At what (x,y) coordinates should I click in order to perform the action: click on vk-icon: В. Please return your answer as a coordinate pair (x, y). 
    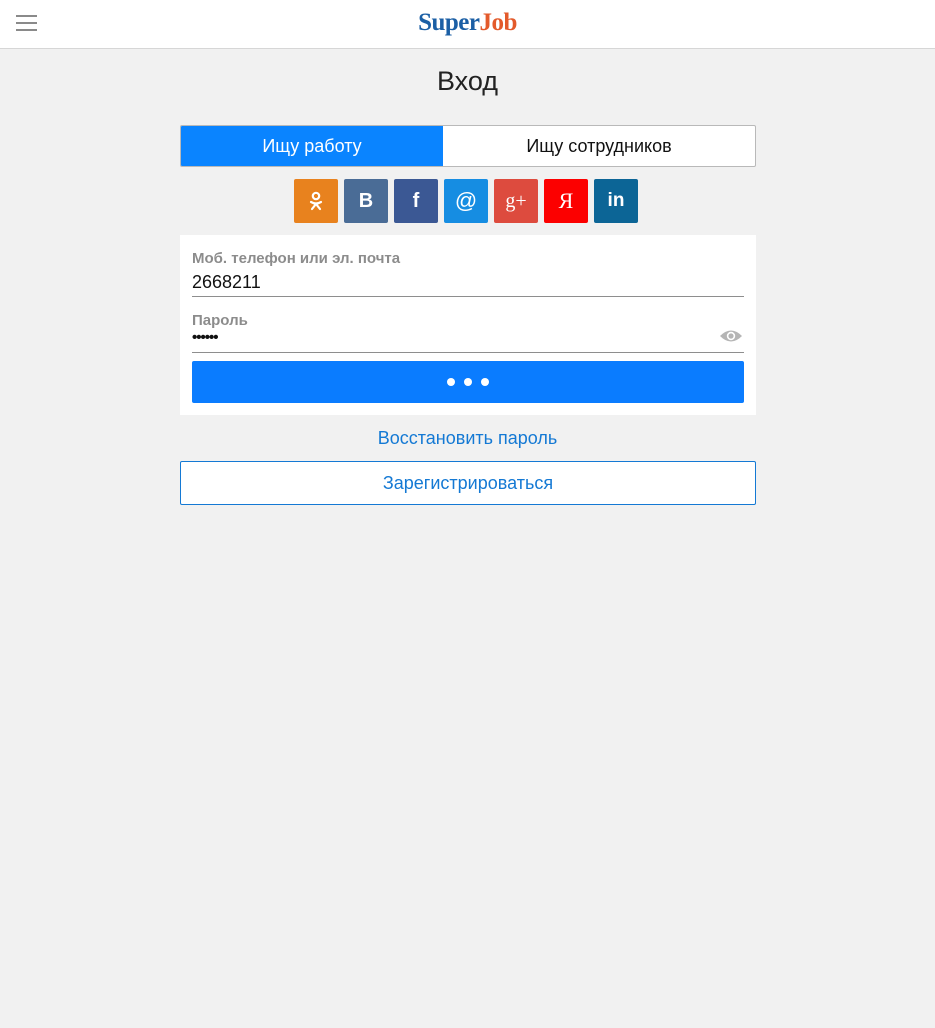
    Looking at the image, I should click on (366, 200).